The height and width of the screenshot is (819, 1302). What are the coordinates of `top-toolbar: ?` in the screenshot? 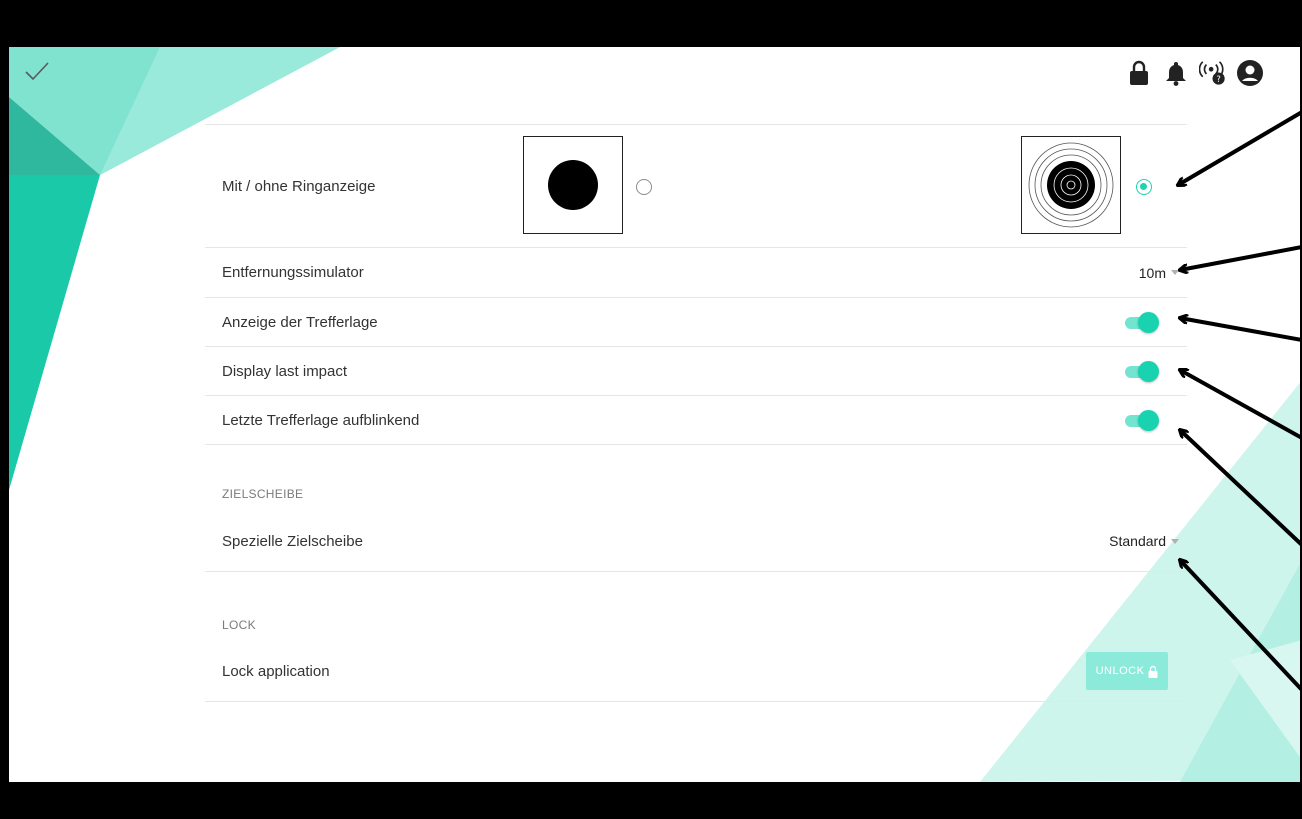 It's located at (1199, 73).